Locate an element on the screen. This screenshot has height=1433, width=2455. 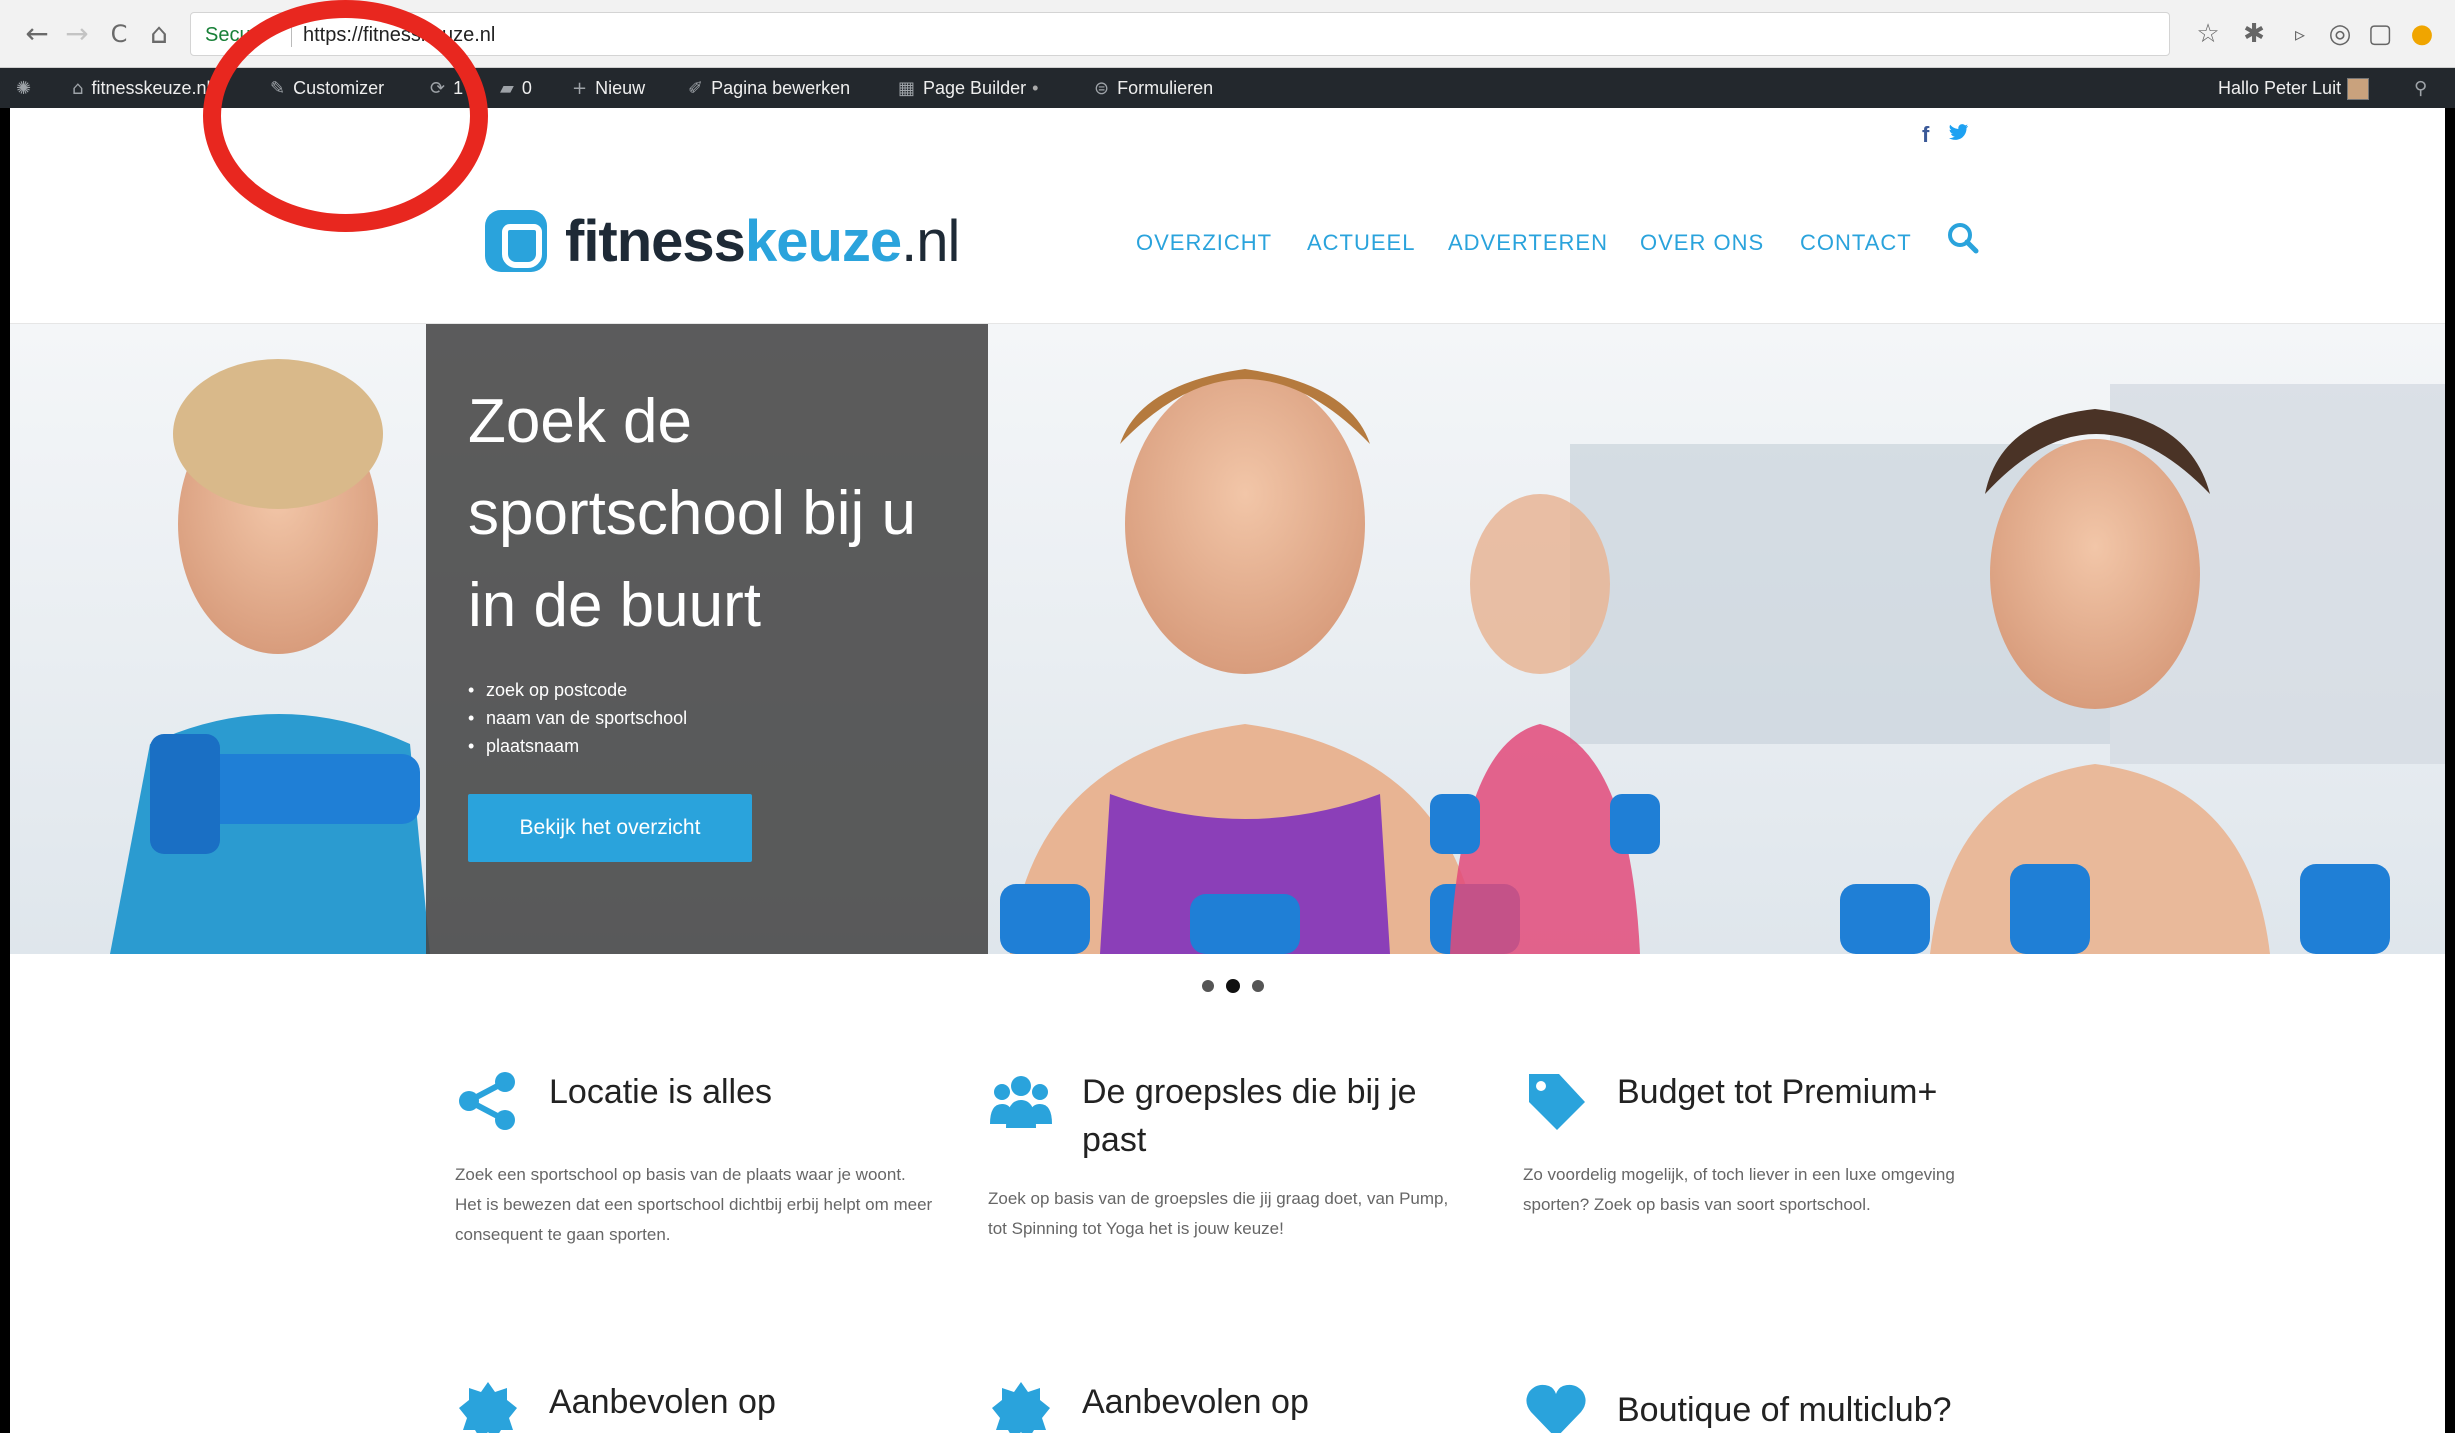
target-icon: ◎ is located at coordinates (2340, 34).